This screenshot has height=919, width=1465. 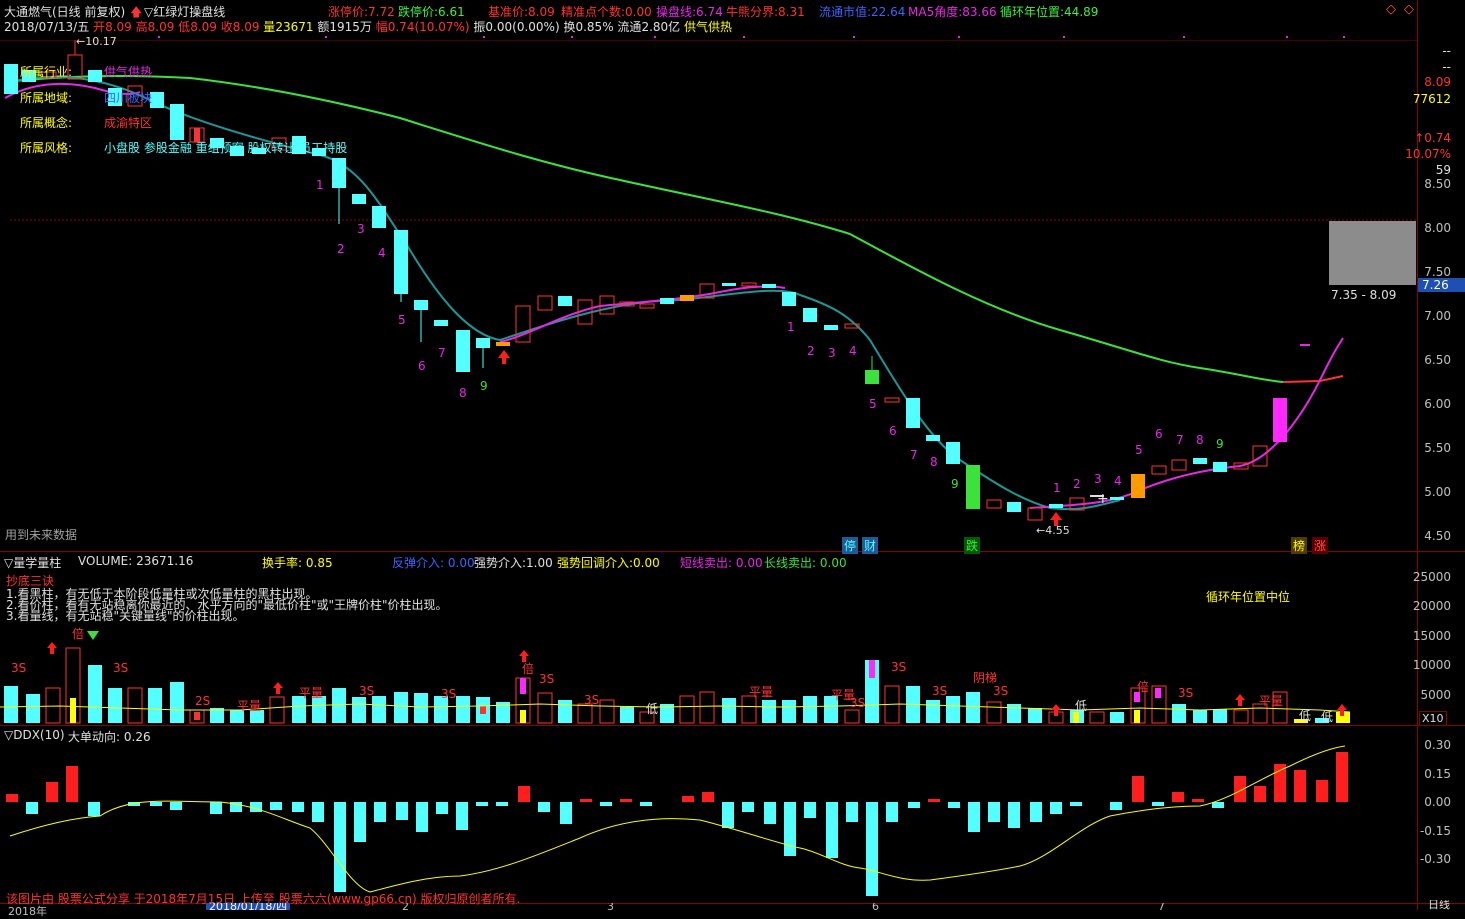 What do you see at coordinates (1431, 99) in the screenshot?
I see `right-info-4: 77612` at bounding box center [1431, 99].